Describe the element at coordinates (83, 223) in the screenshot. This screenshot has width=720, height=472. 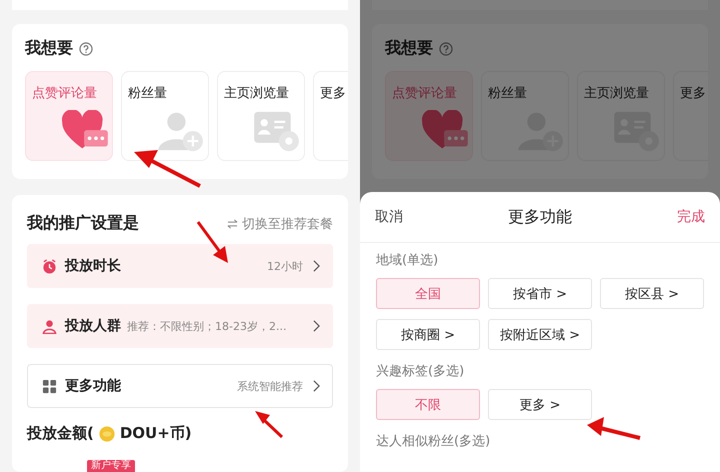
I see `section-title: 我的推广设置是` at that location.